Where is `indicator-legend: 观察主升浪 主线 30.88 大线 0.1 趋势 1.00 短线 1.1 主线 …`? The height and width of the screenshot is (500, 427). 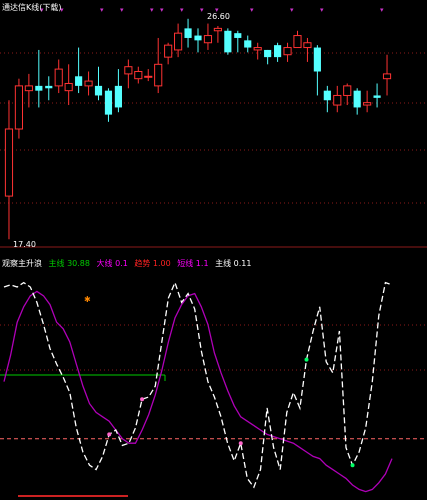
indicator-legend: 观察主升浪 主线 30.88 大线 0.1 趋势 1.00 短线 1.1 主线 … is located at coordinates (126, 263).